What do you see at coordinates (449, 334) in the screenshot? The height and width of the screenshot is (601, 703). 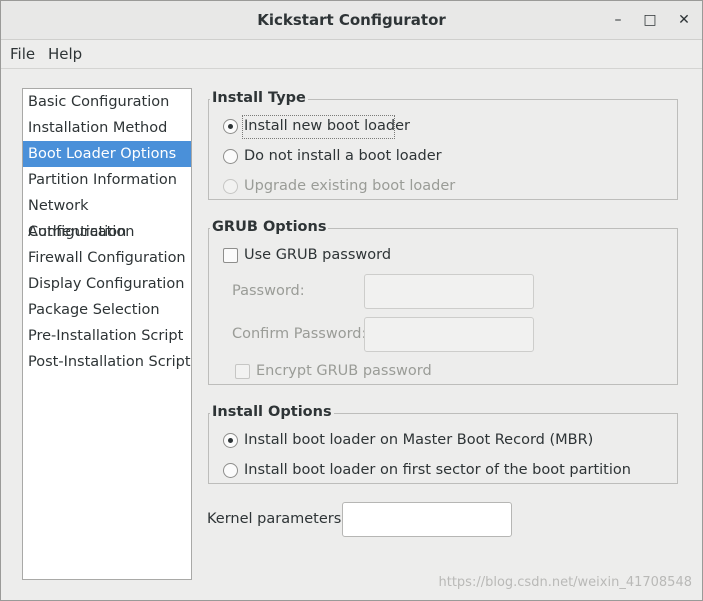 I see `confirm-password-field` at bounding box center [449, 334].